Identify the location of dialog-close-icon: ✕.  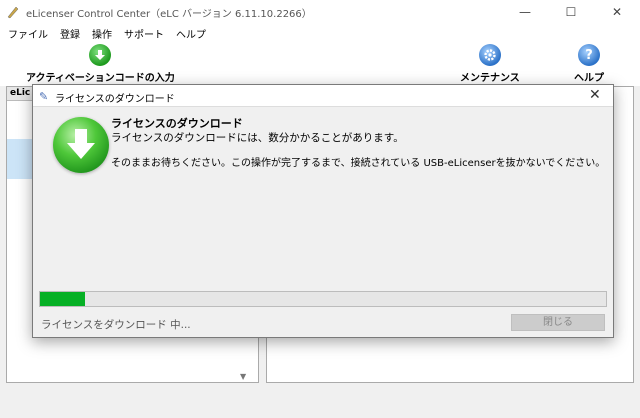
(595, 95).